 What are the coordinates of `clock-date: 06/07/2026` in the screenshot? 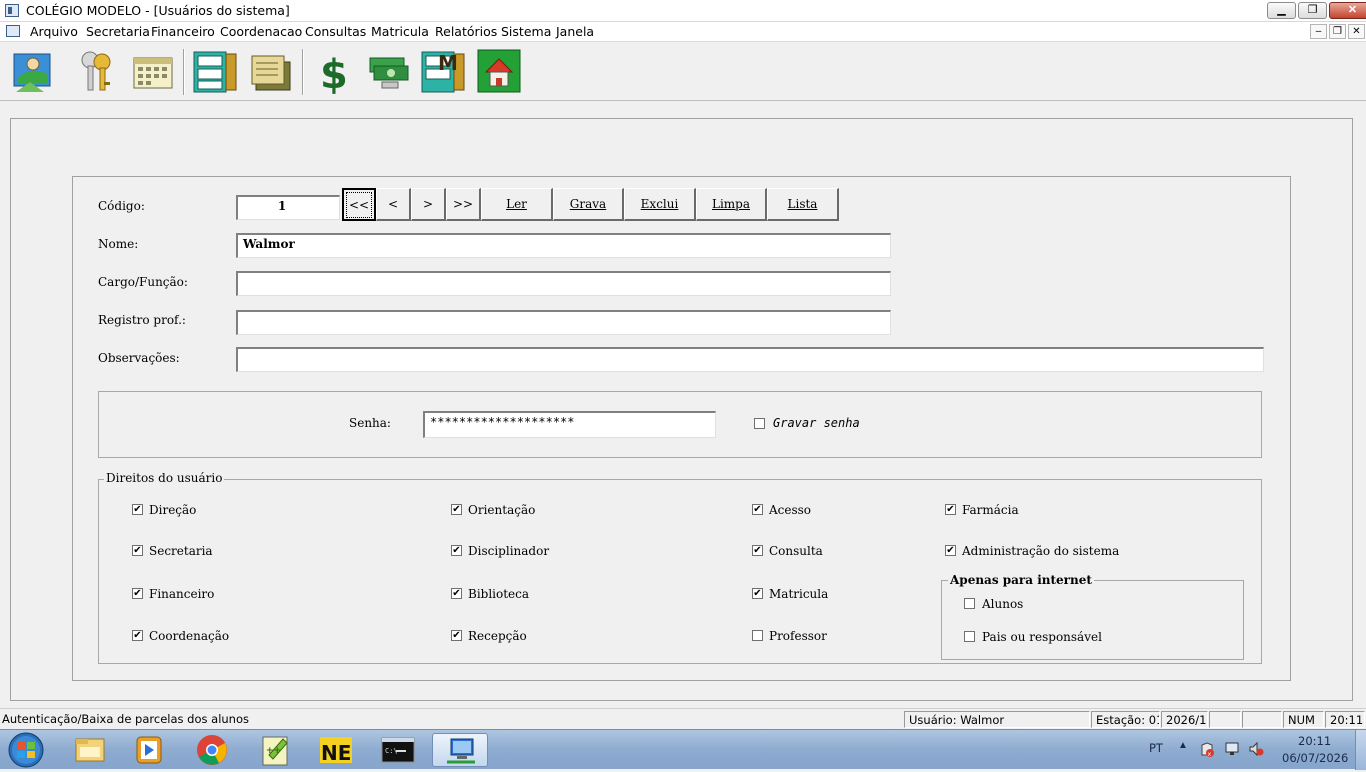 It's located at (1315, 758).